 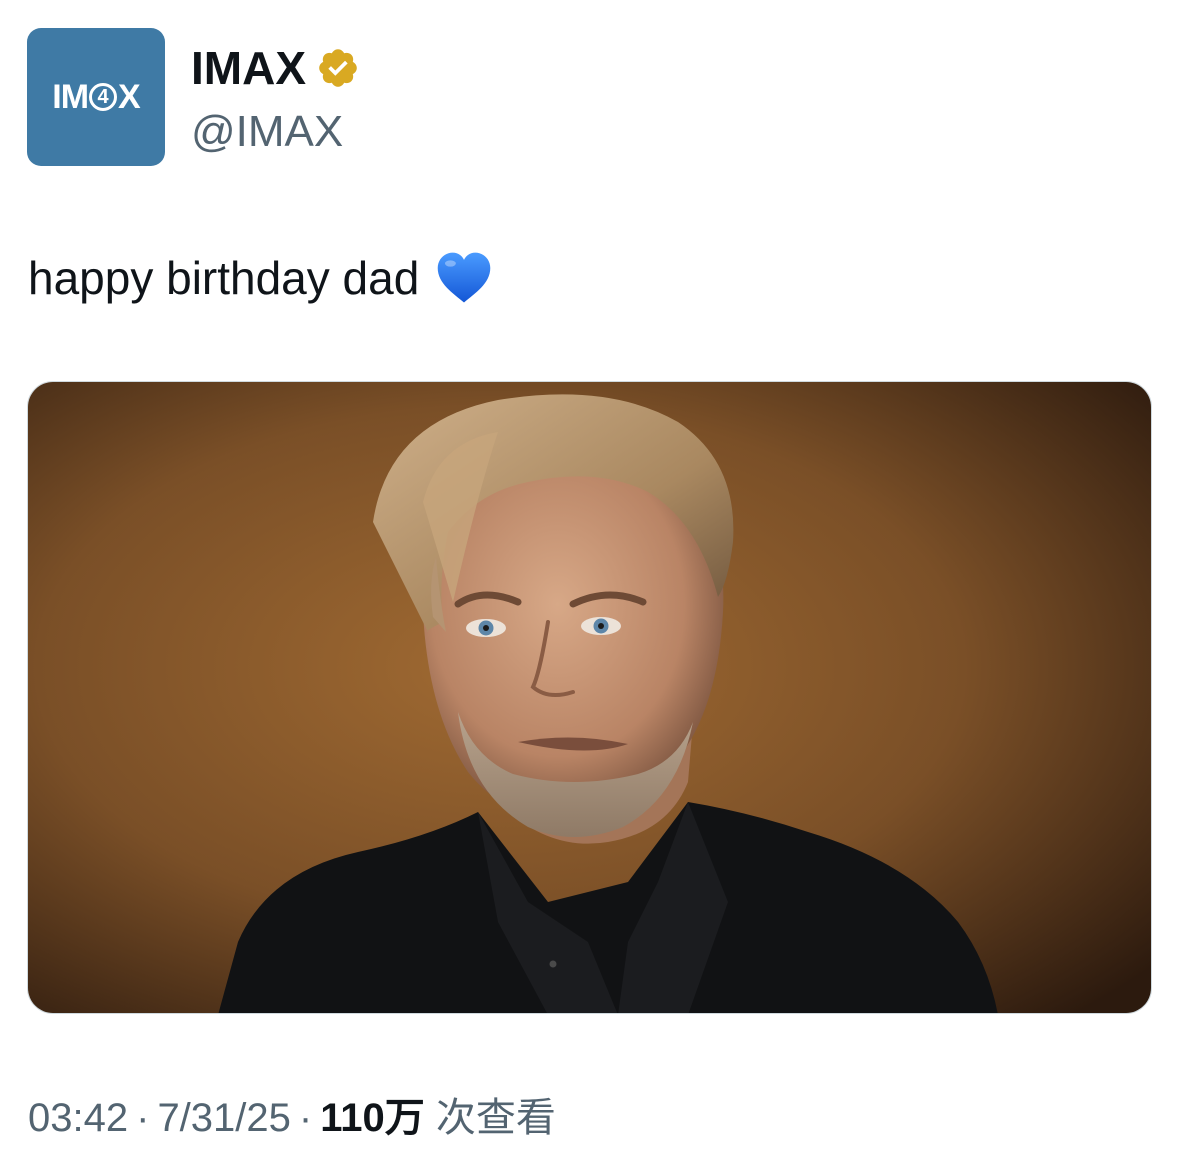 I want to click on views-count: 110万, so click(x=372, y=1118).